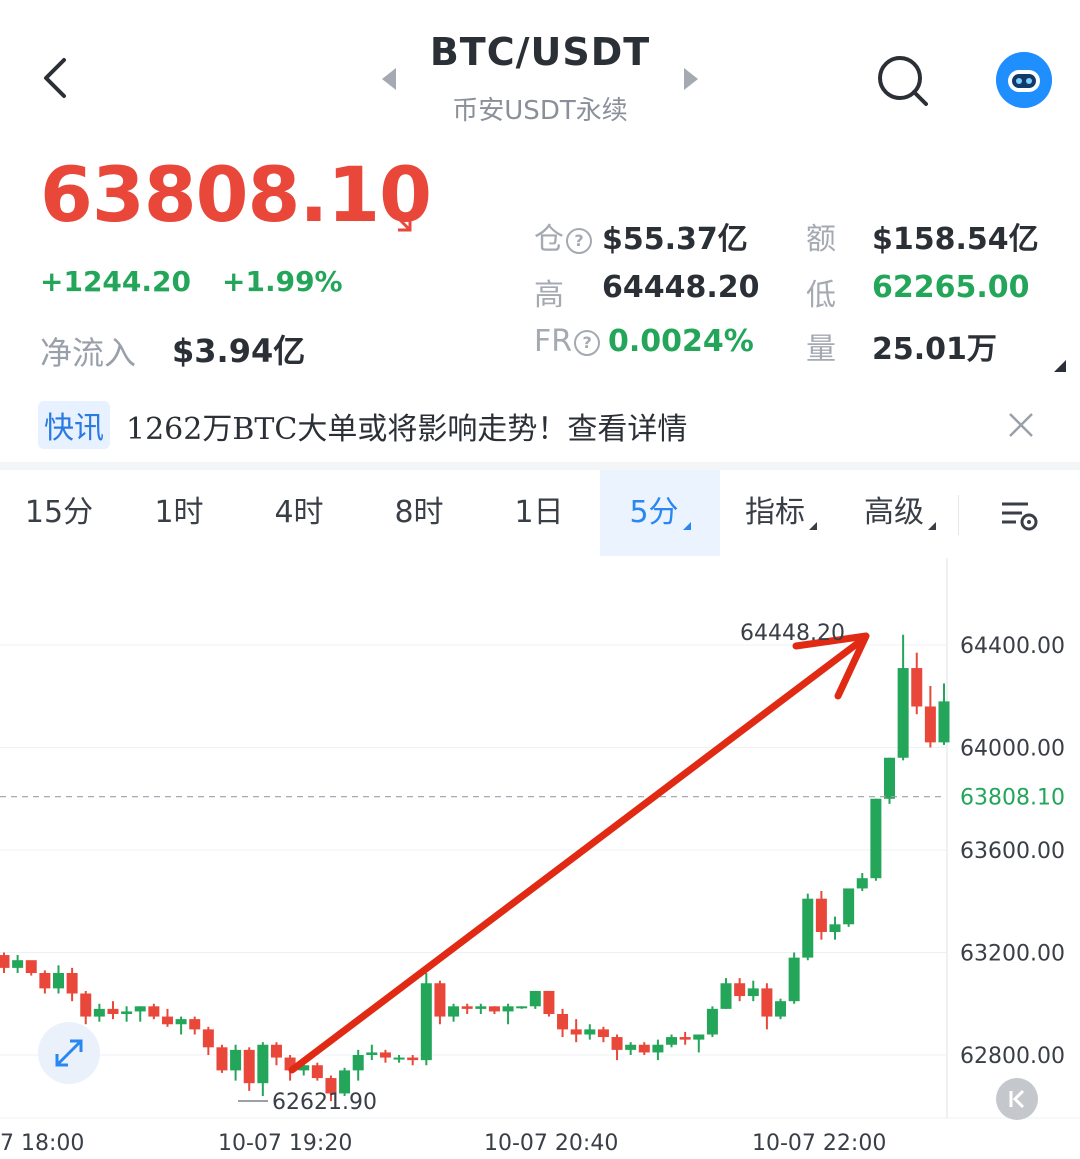 Image resolution: width=1080 pixels, height=1159 pixels. What do you see at coordinates (549, 295) in the screenshot?
I see `high-label: 高` at bounding box center [549, 295].